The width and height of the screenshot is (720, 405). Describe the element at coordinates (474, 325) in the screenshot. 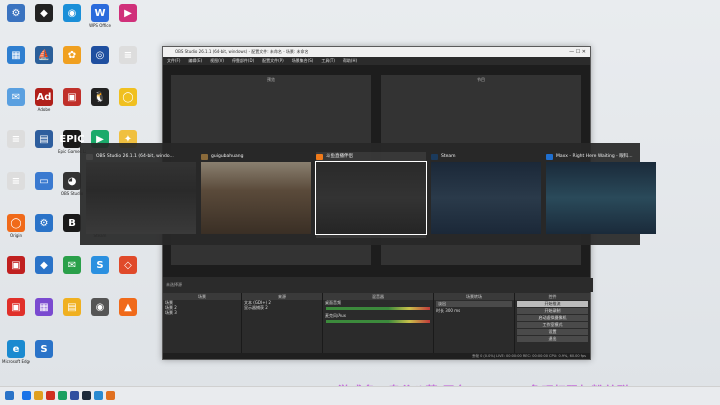

I see `transition-dock: 场景转场 淡出 时长 300 ms` at that location.